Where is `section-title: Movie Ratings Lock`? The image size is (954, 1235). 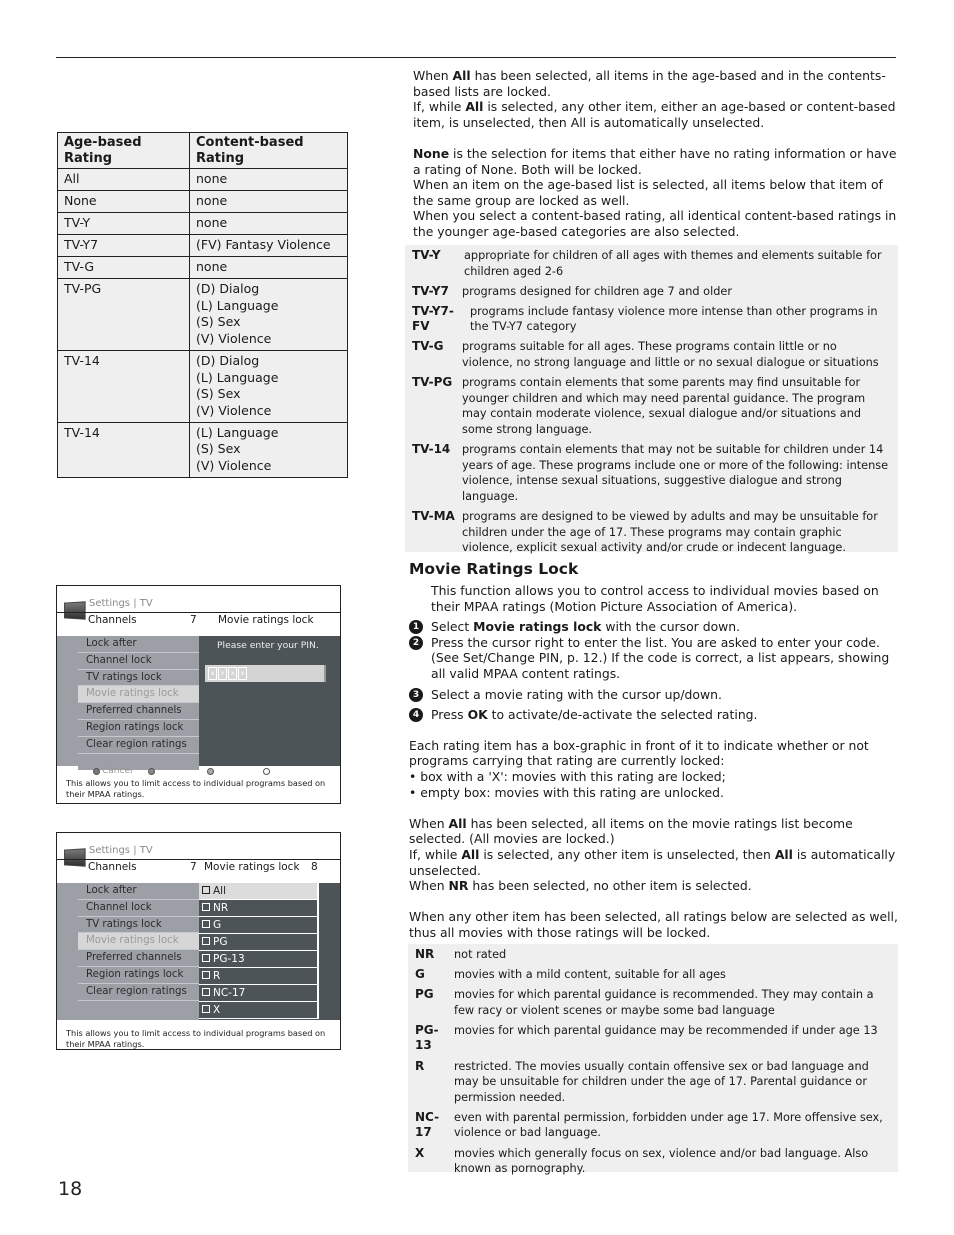
section-title: Movie Ratings Lock is located at coordinates (494, 569).